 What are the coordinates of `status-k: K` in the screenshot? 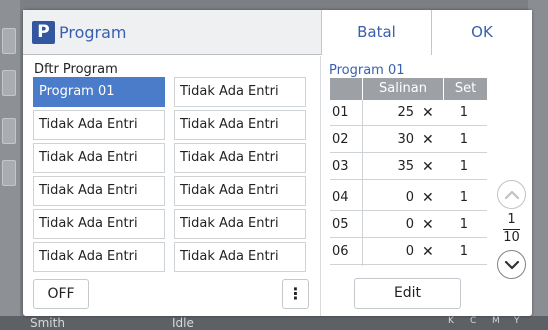 It's located at (451, 321).